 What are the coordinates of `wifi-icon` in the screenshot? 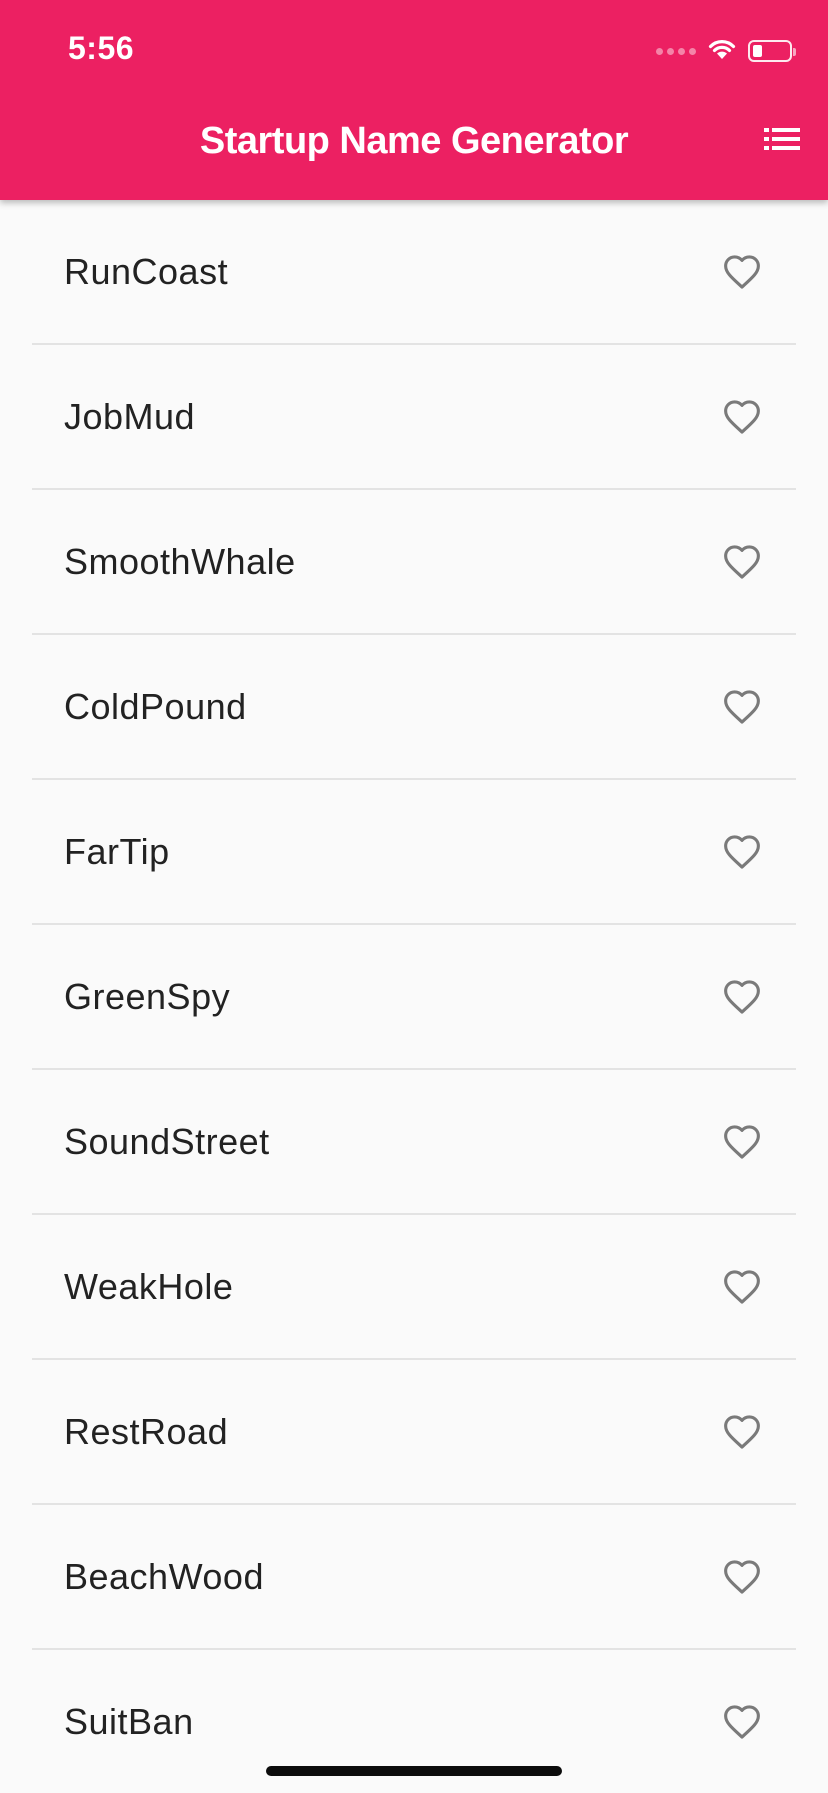 It's located at (722, 51).